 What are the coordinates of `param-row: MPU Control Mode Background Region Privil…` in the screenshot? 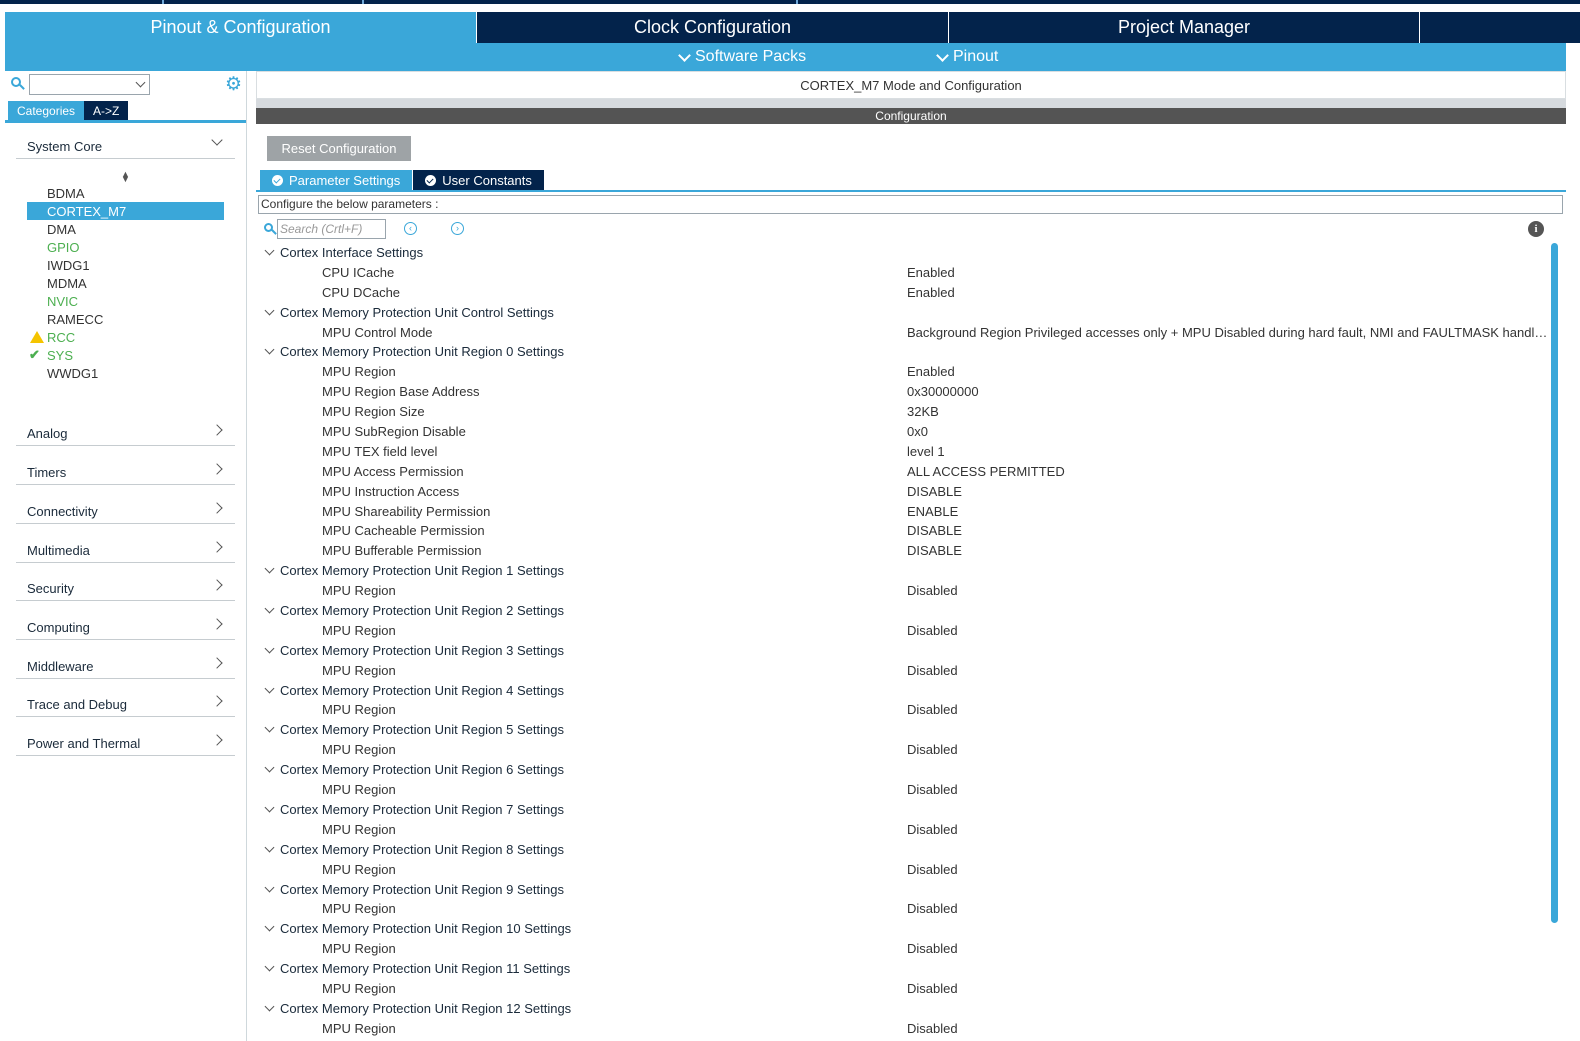 It's located at (903, 333).